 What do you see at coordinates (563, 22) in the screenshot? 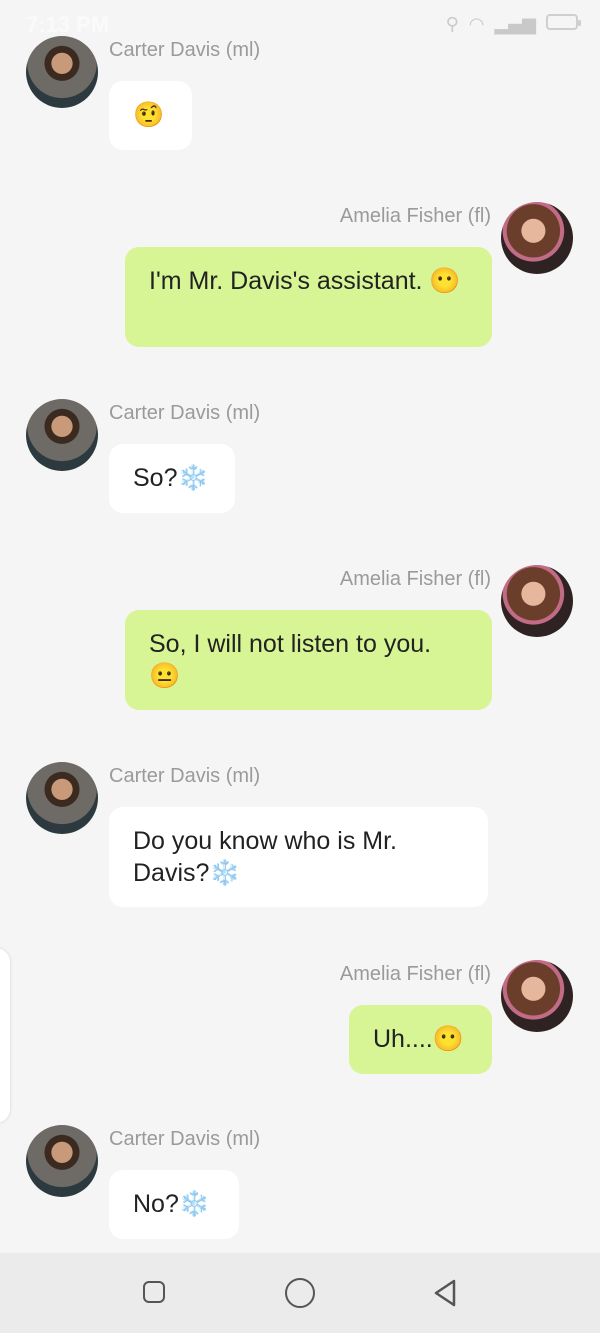
I see `battery-icon` at bounding box center [563, 22].